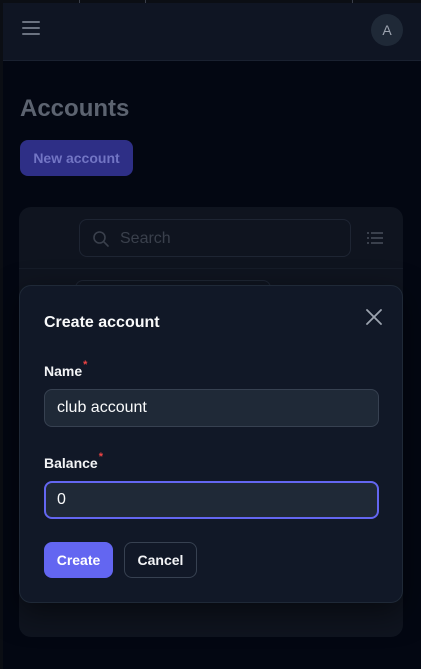 The image size is (421, 669). What do you see at coordinates (32, 28) in the screenshot?
I see `hamburger-icon` at bounding box center [32, 28].